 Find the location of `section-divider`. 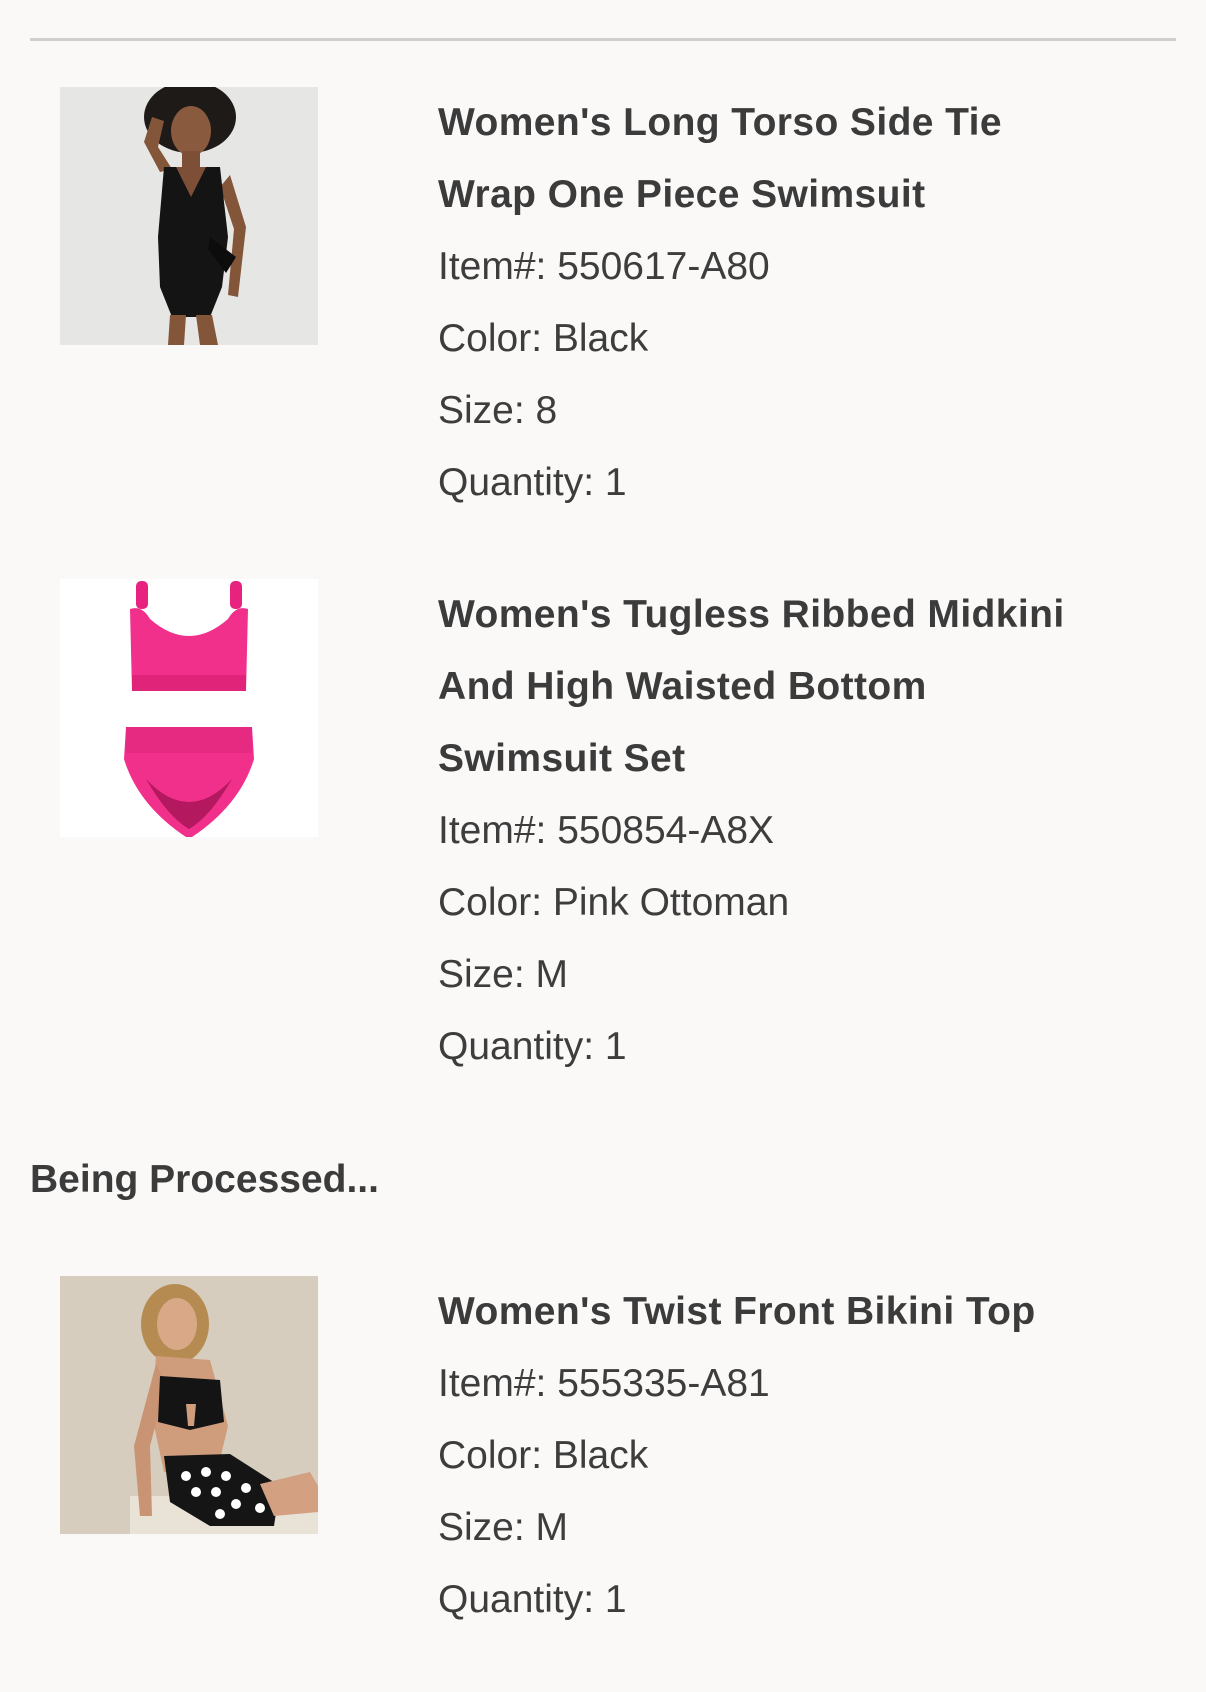

section-divider is located at coordinates (603, 39).